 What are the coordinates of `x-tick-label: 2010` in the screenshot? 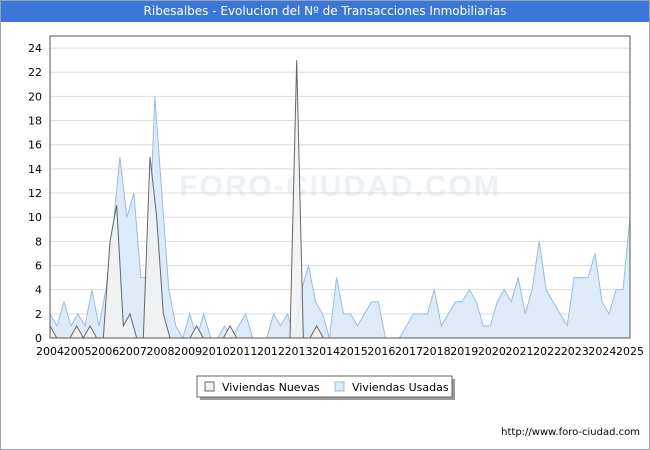 It's located at (216, 351).